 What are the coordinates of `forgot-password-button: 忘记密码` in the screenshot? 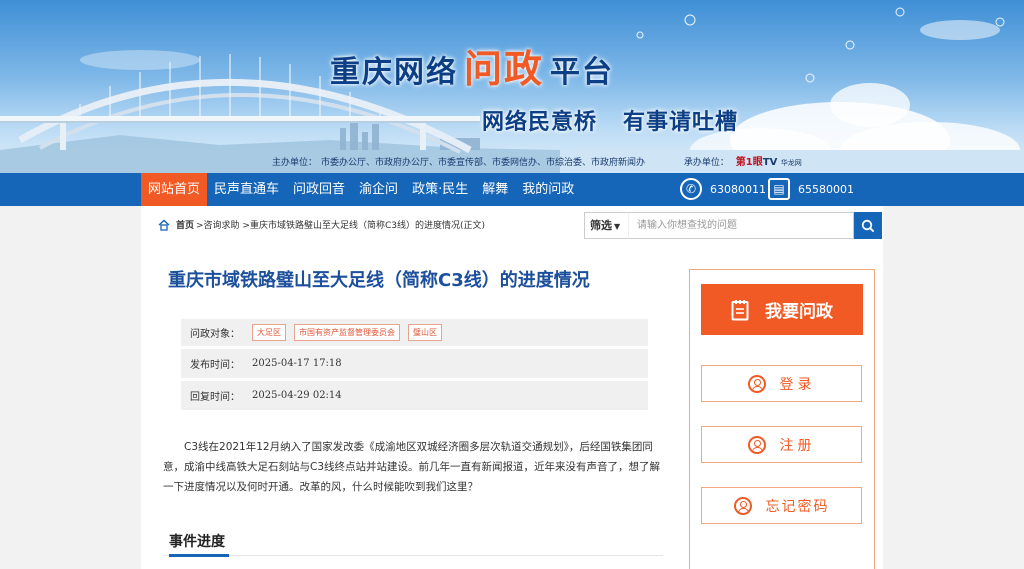 It's located at (781, 505).